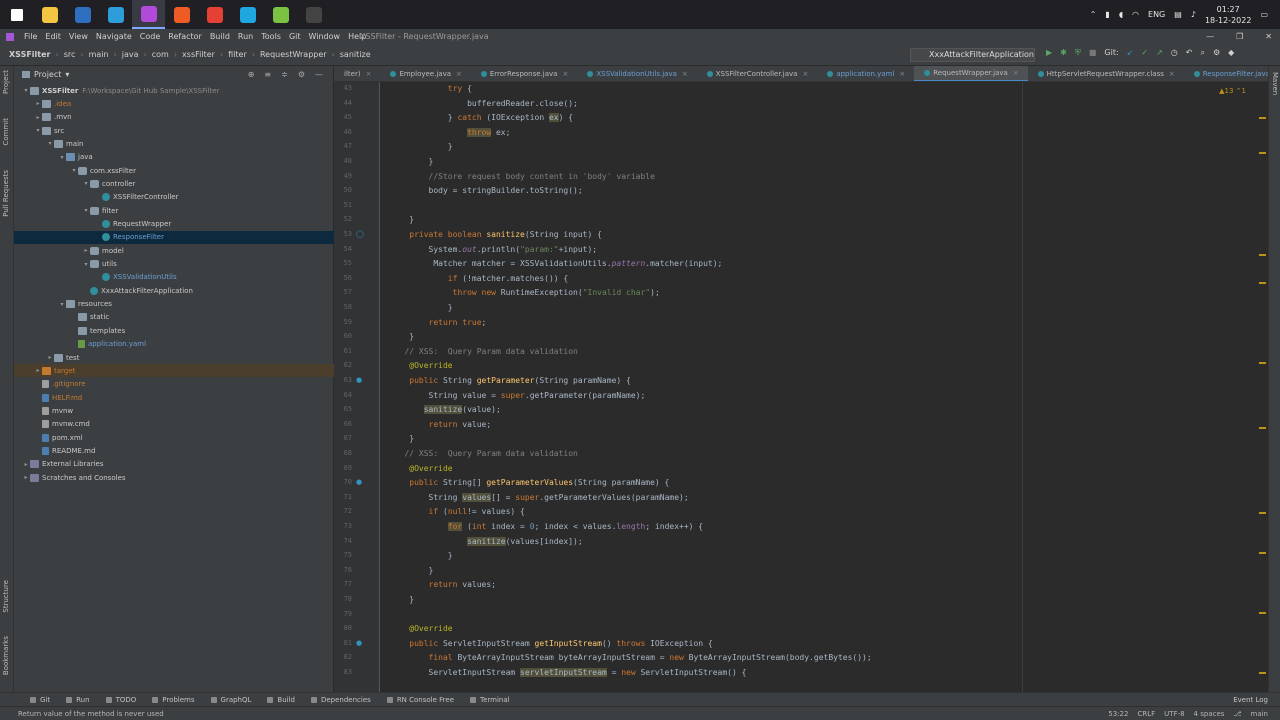  What do you see at coordinates (174, 330) in the screenshot?
I see `tree-item: templates` at bounding box center [174, 330].